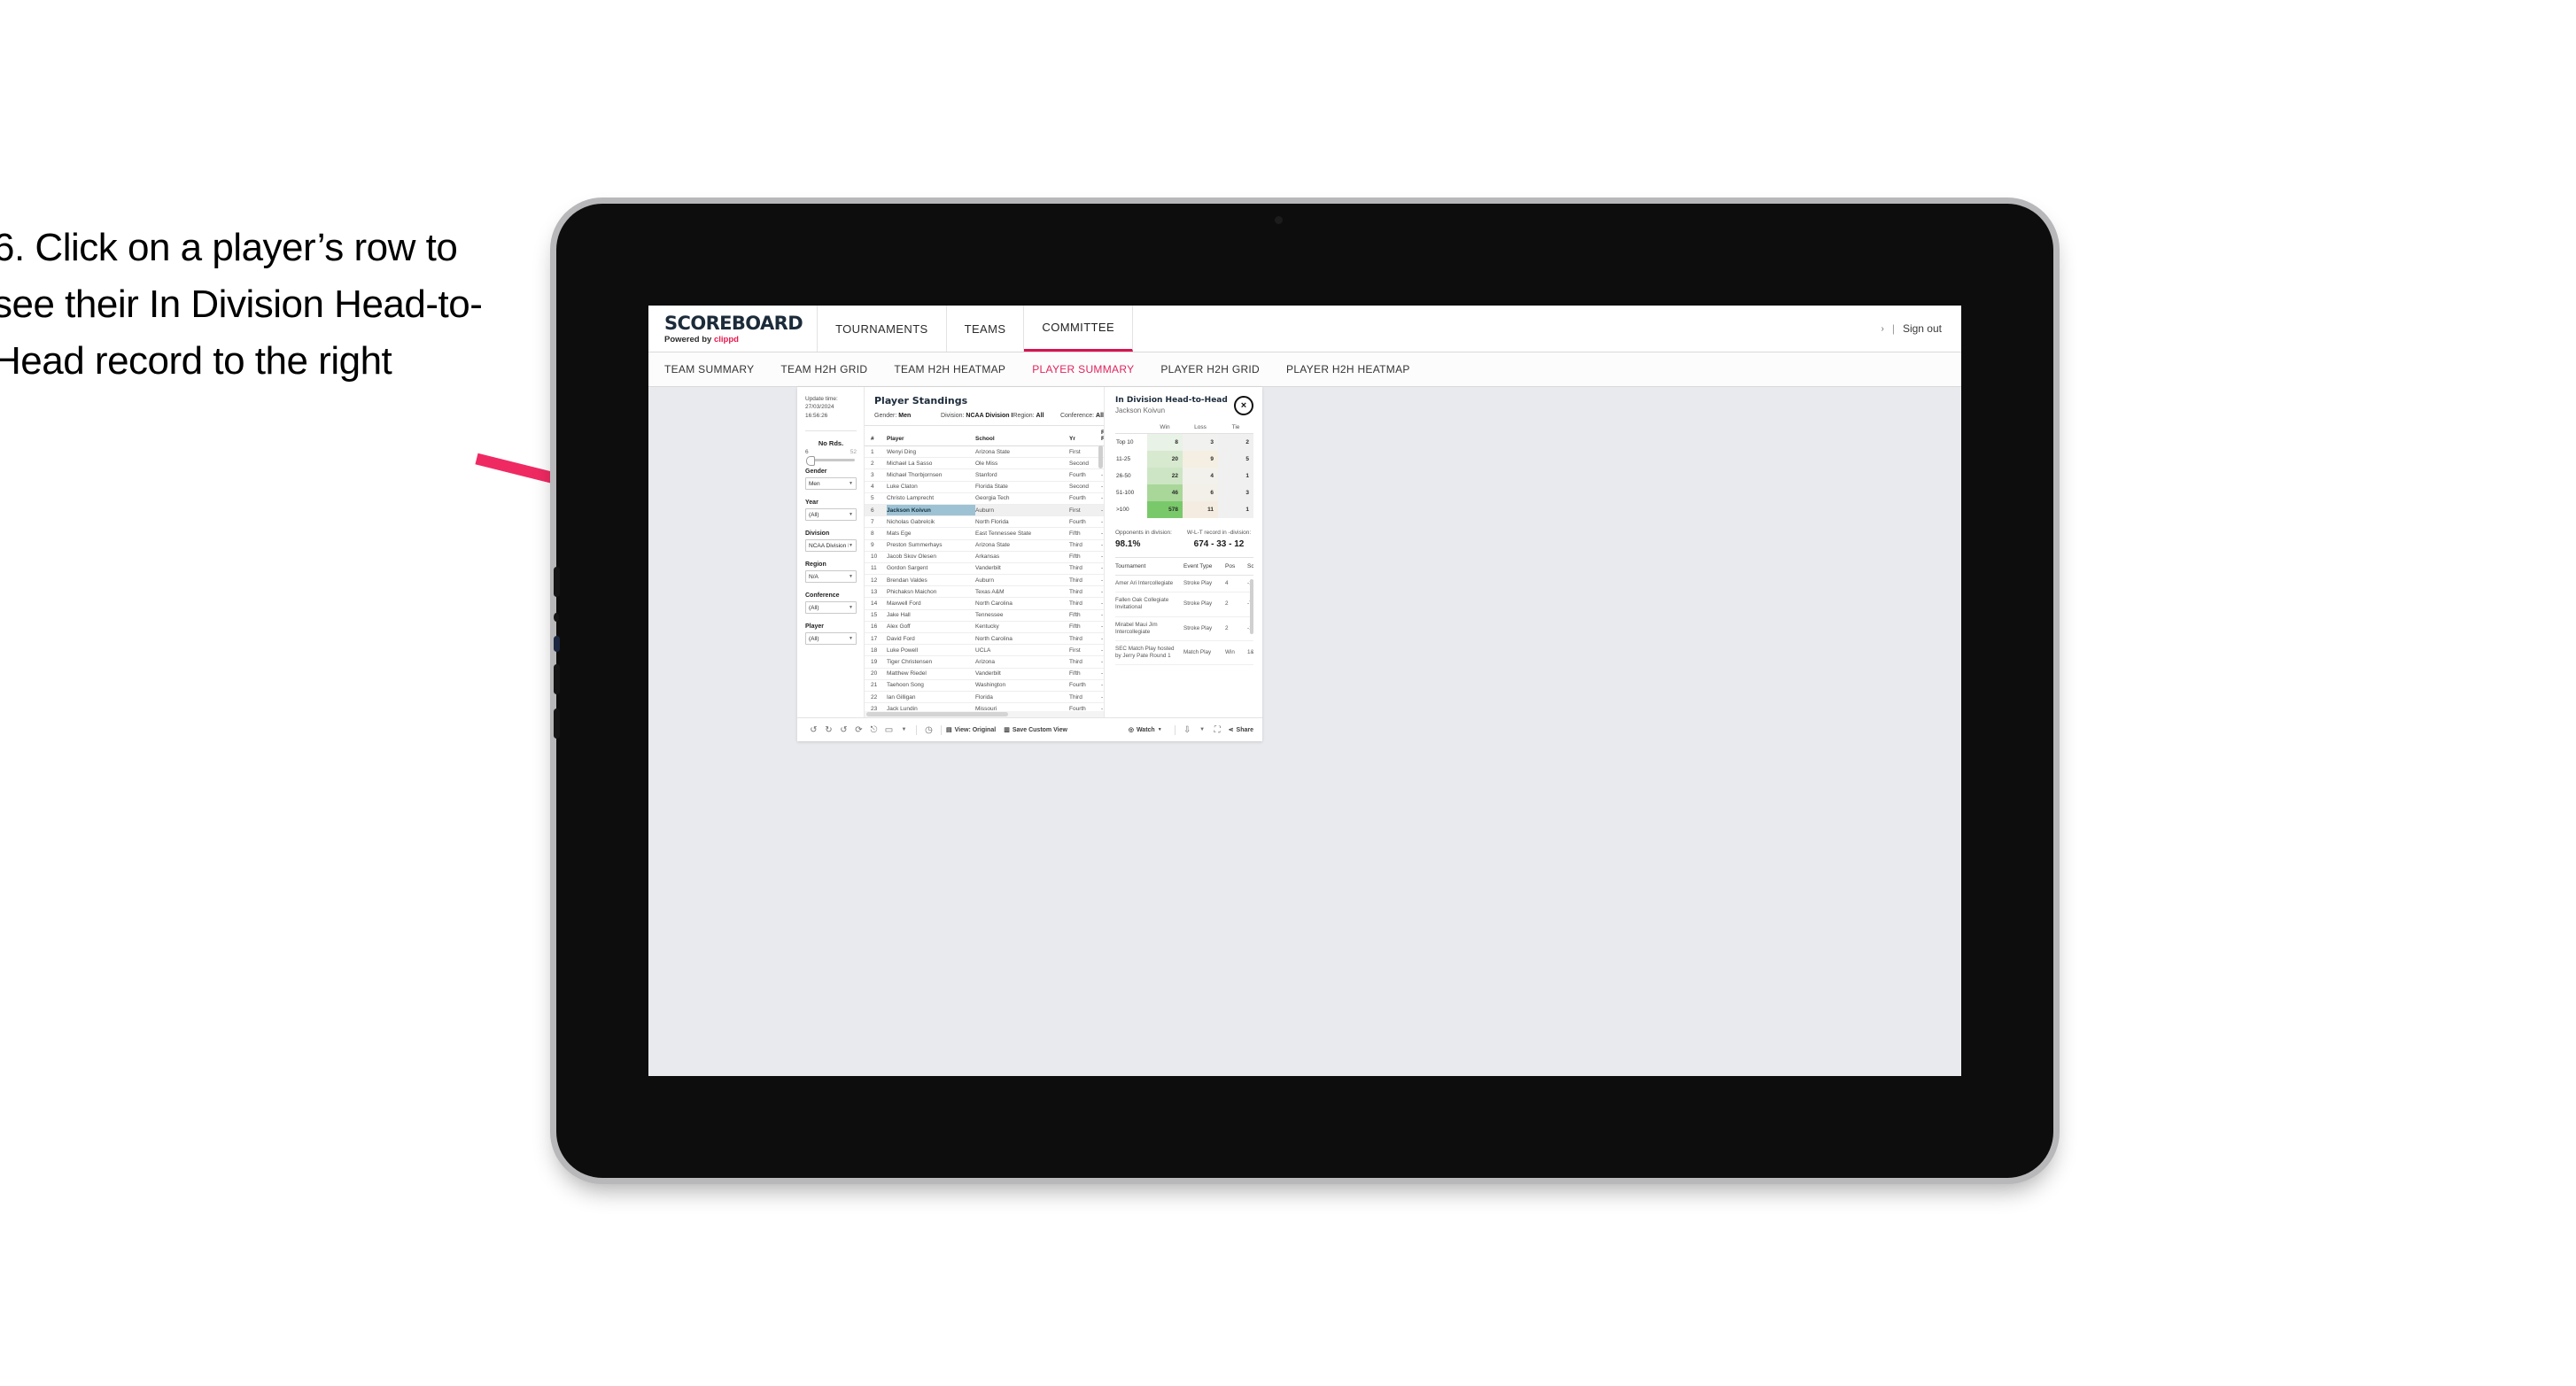  I want to click on close-icon: ×, so click(1243, 406).